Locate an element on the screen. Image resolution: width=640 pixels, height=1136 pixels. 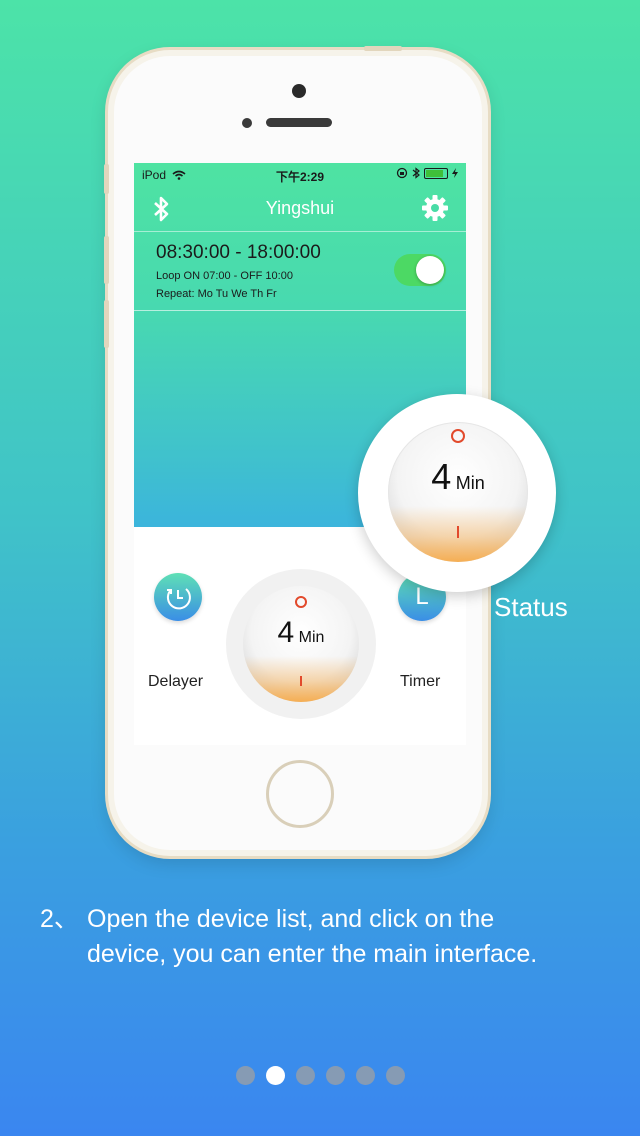
callout-value: 4 is located at coordinates (441, 476).